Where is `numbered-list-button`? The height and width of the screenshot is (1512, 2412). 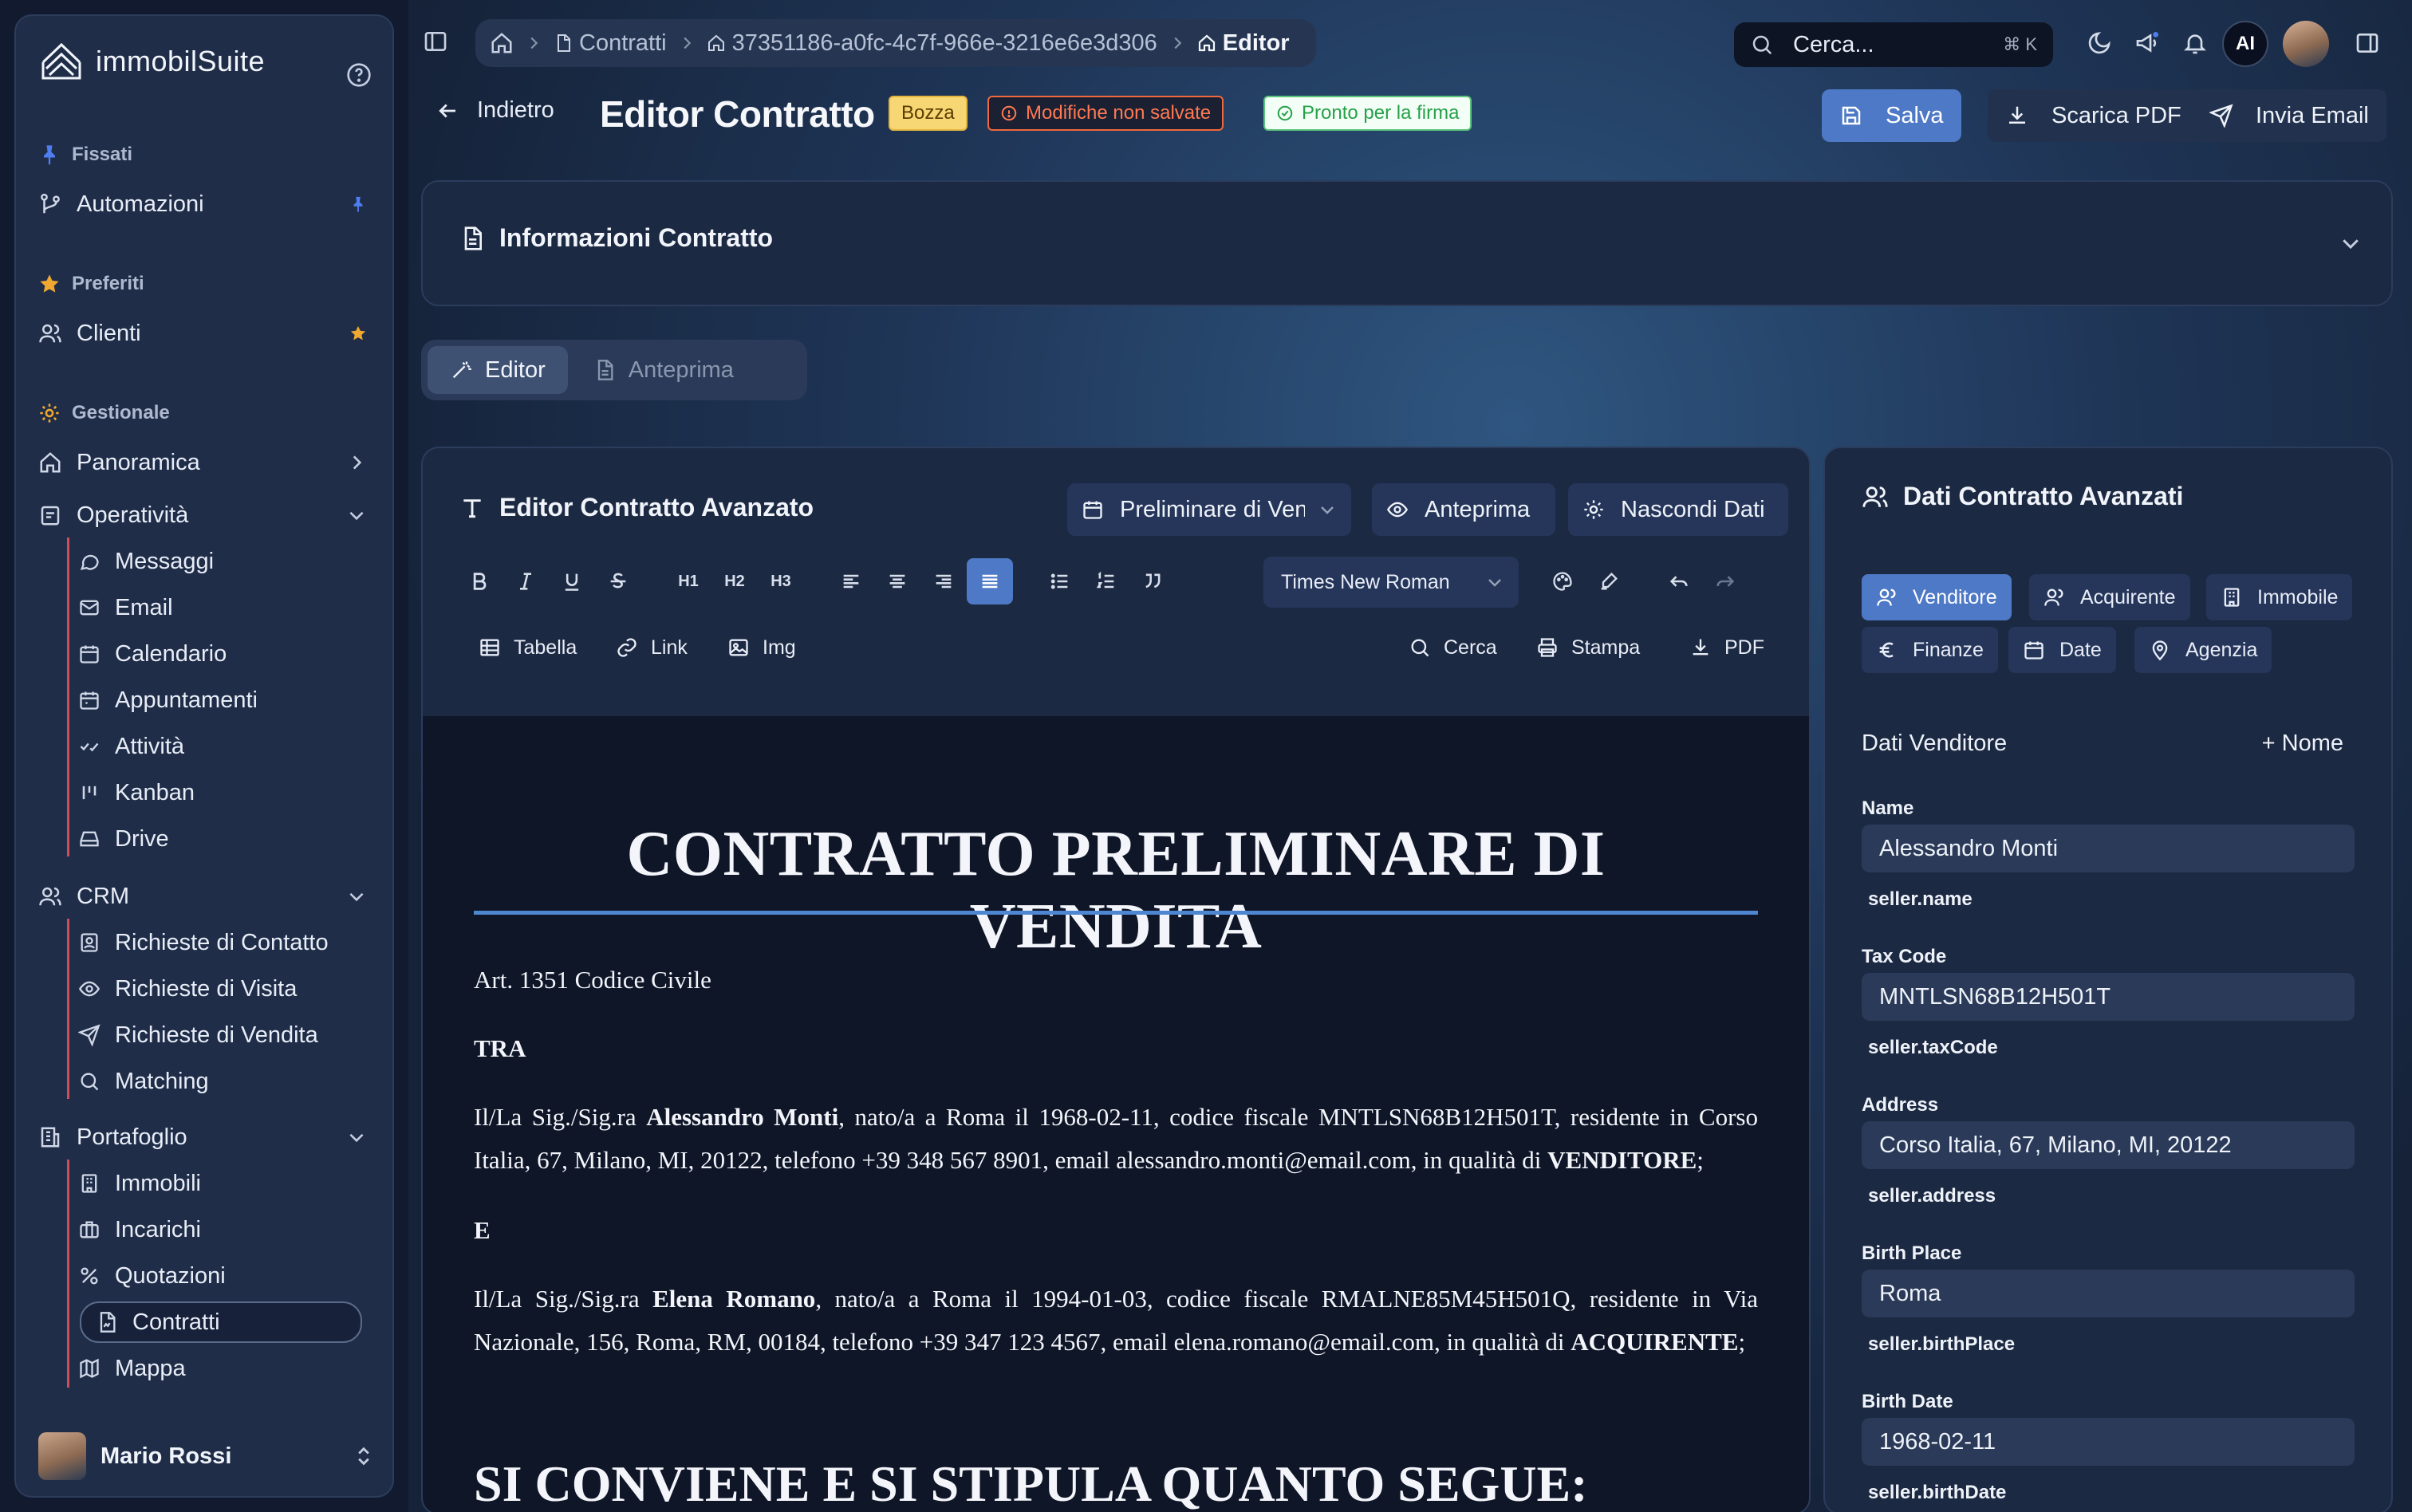 numbered-list-button is located at coordinates (1106, 581).